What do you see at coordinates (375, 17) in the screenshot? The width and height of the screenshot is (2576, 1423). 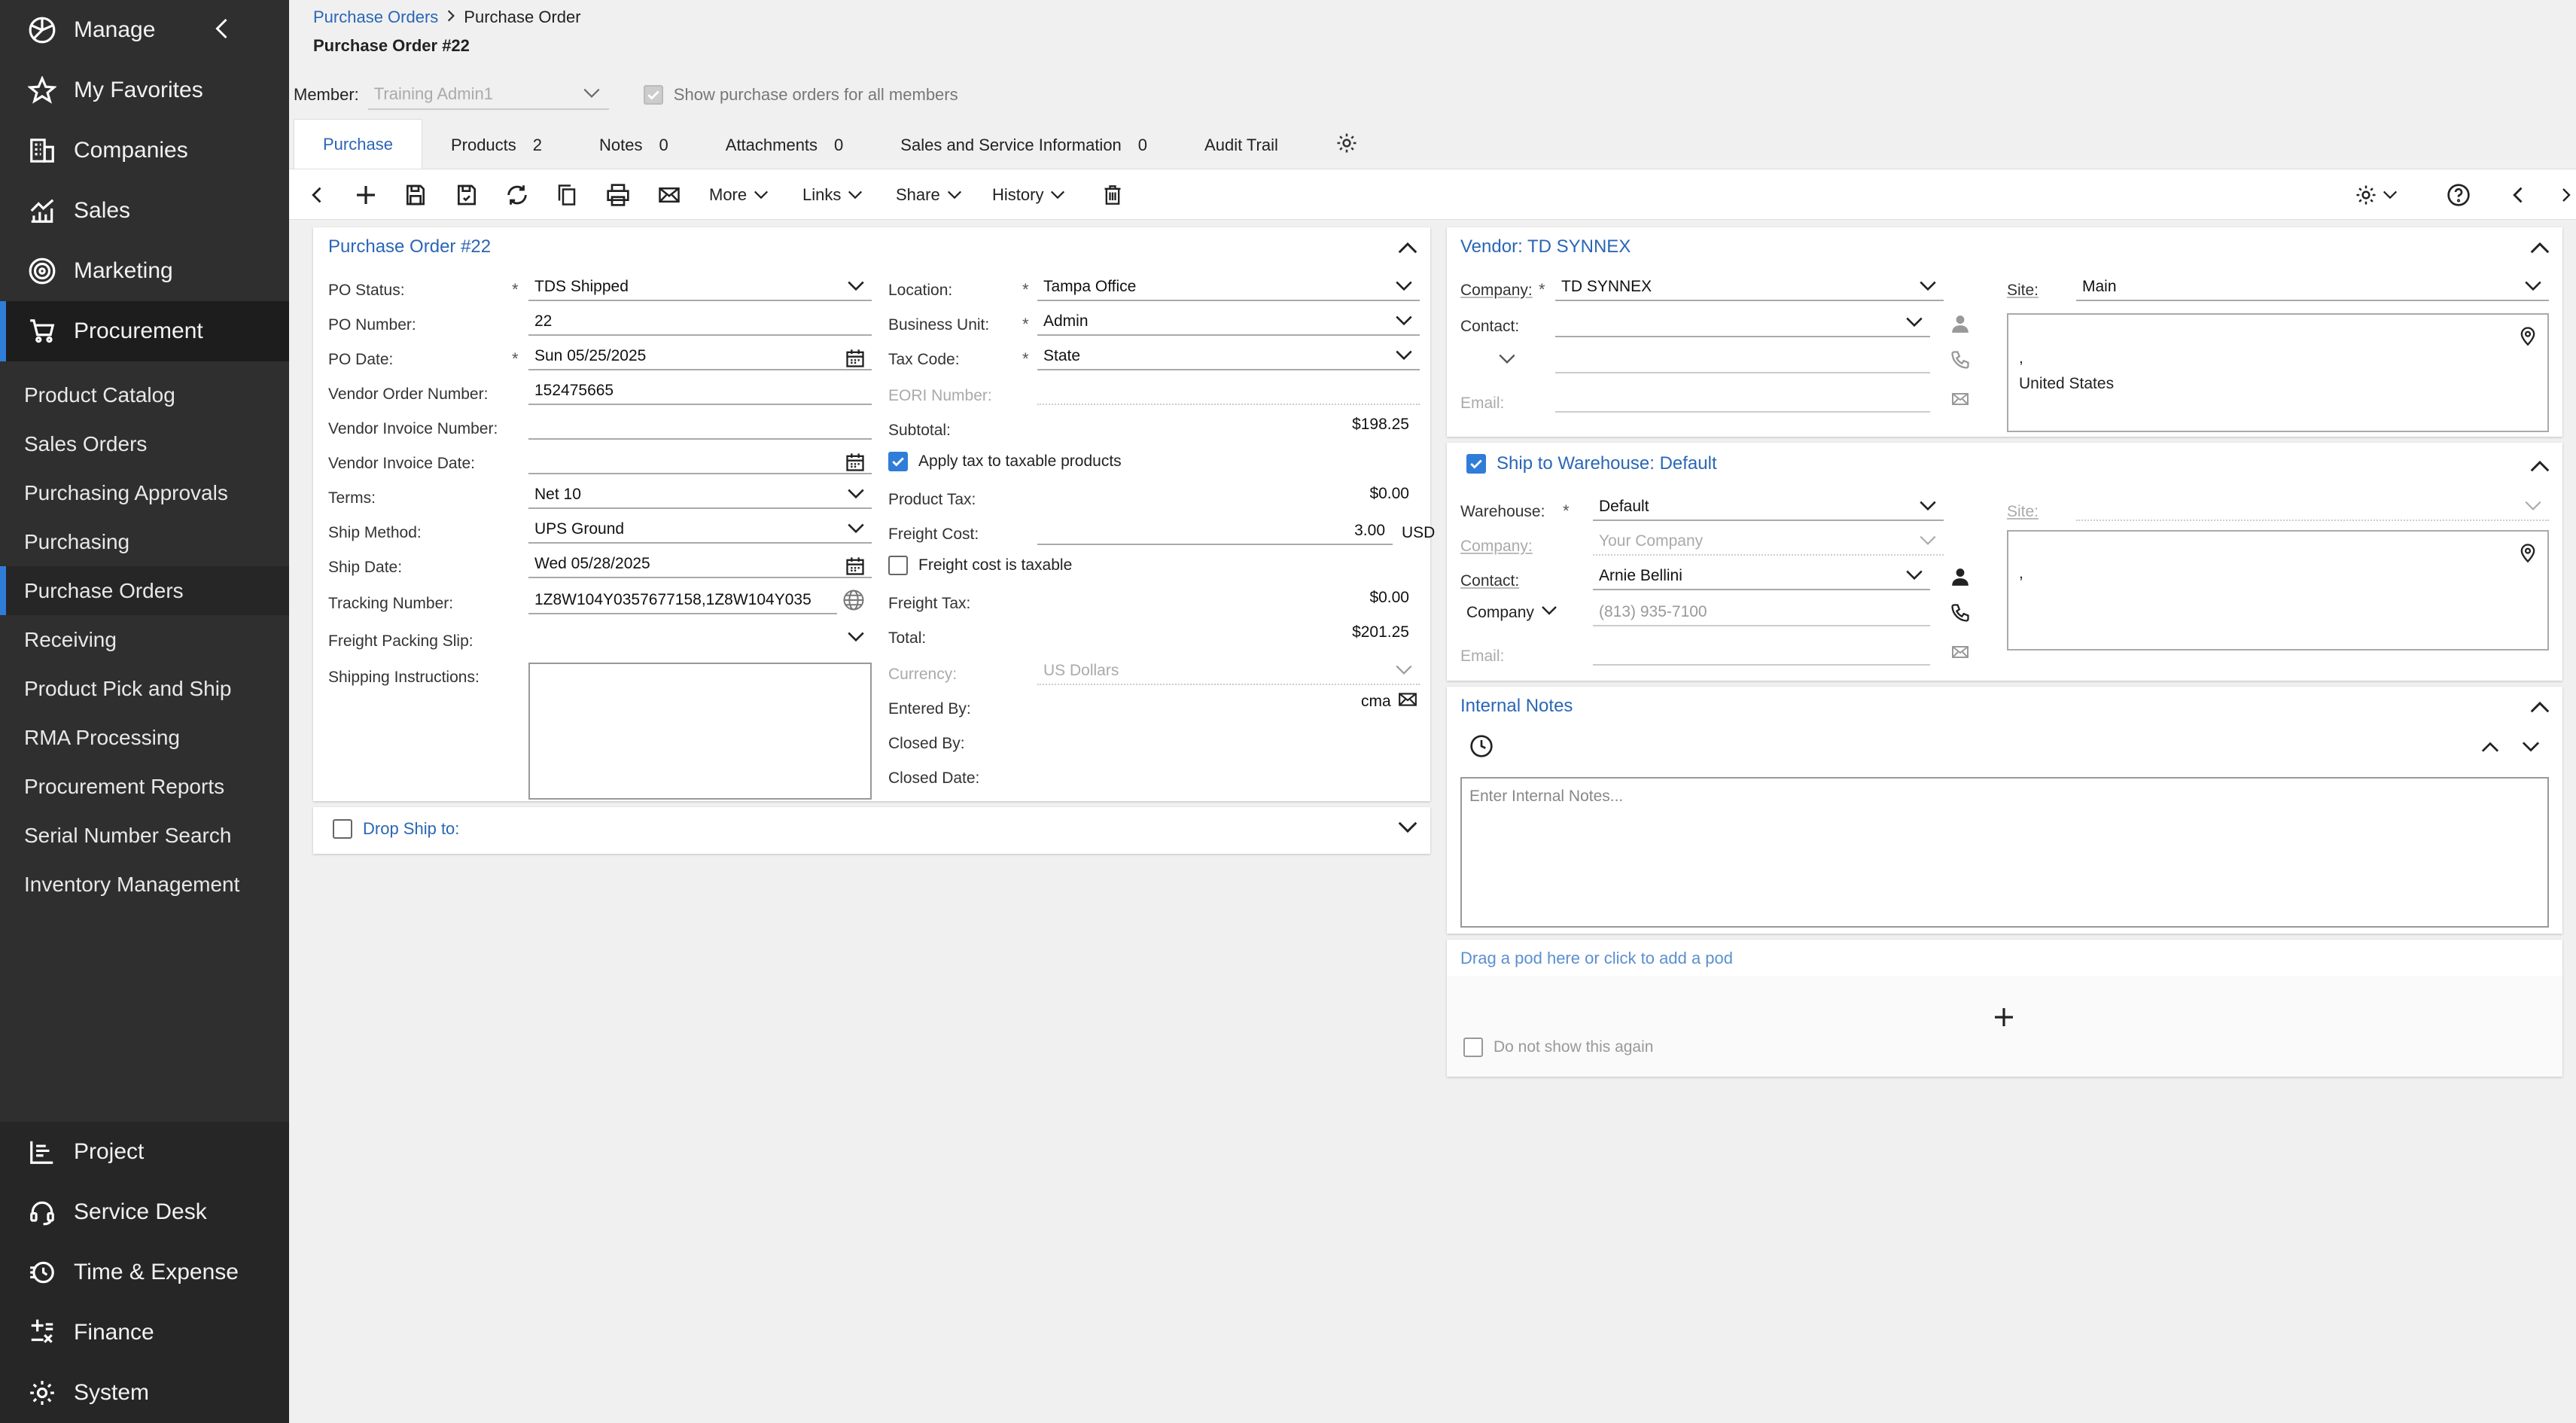 I see `breadcrumb-purchase-orders-link: Purchase Orders` at bounding box center [375, 17].